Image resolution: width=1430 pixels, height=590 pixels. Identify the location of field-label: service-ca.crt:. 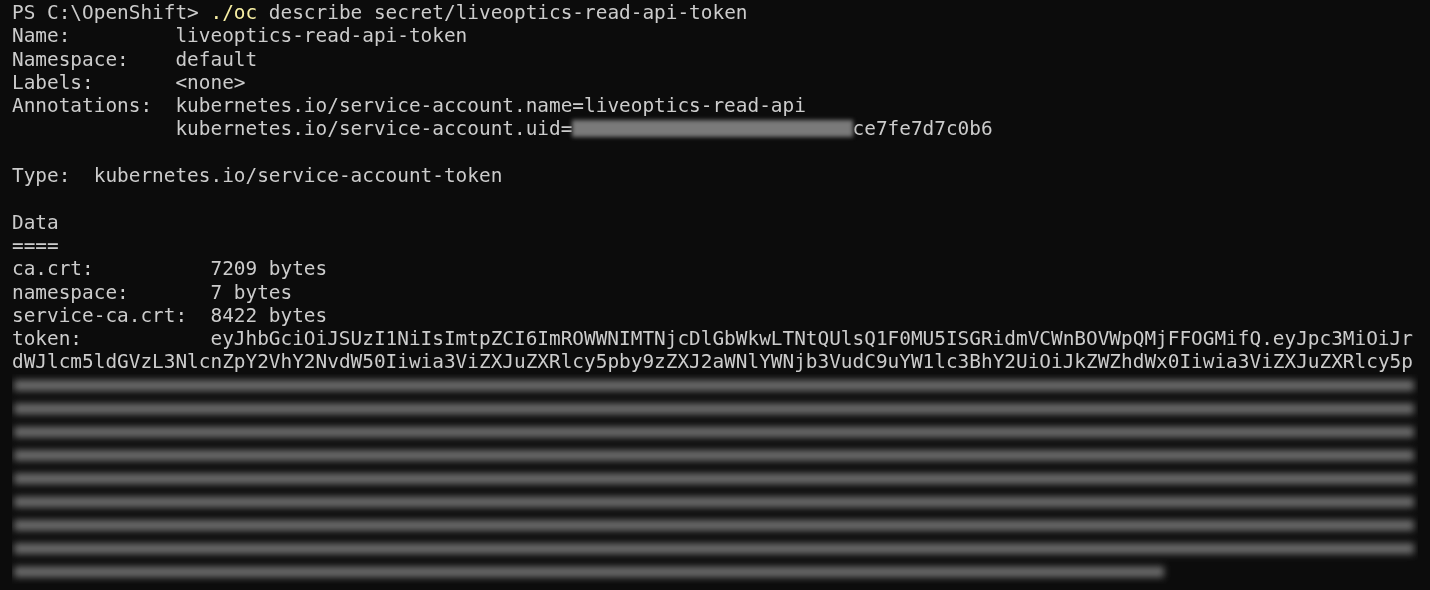
(100, 315).